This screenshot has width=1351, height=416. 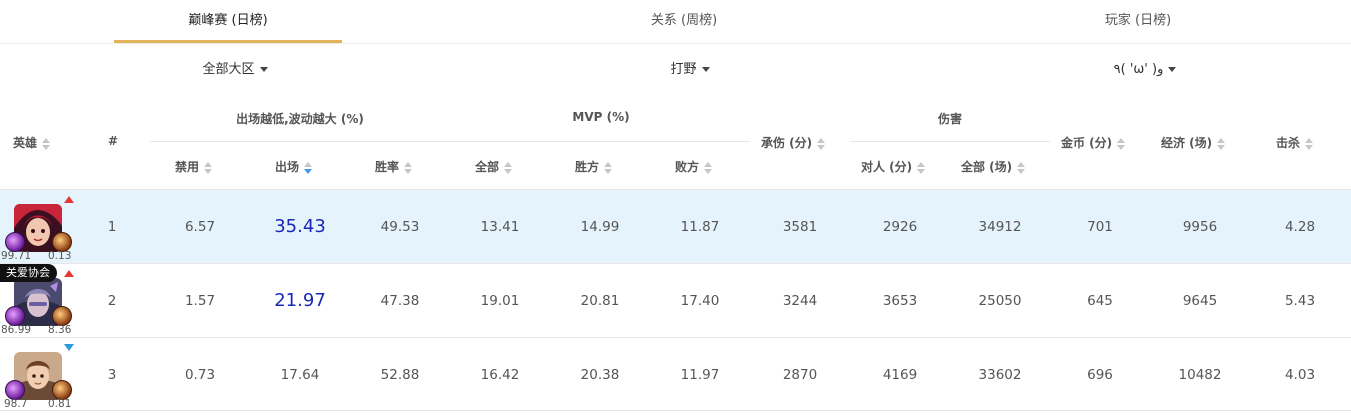 What do you see at coordinates (1288, 143) in the screenshot?
I see `col-kills-label: 击杀` at bounding box center [1288, 143].